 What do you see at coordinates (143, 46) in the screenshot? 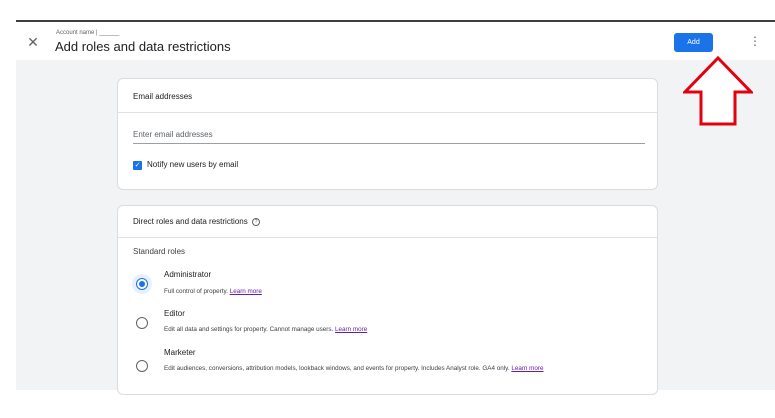
I see `page-title: Add roles and data restrictions` at bounding box center [143, 46].